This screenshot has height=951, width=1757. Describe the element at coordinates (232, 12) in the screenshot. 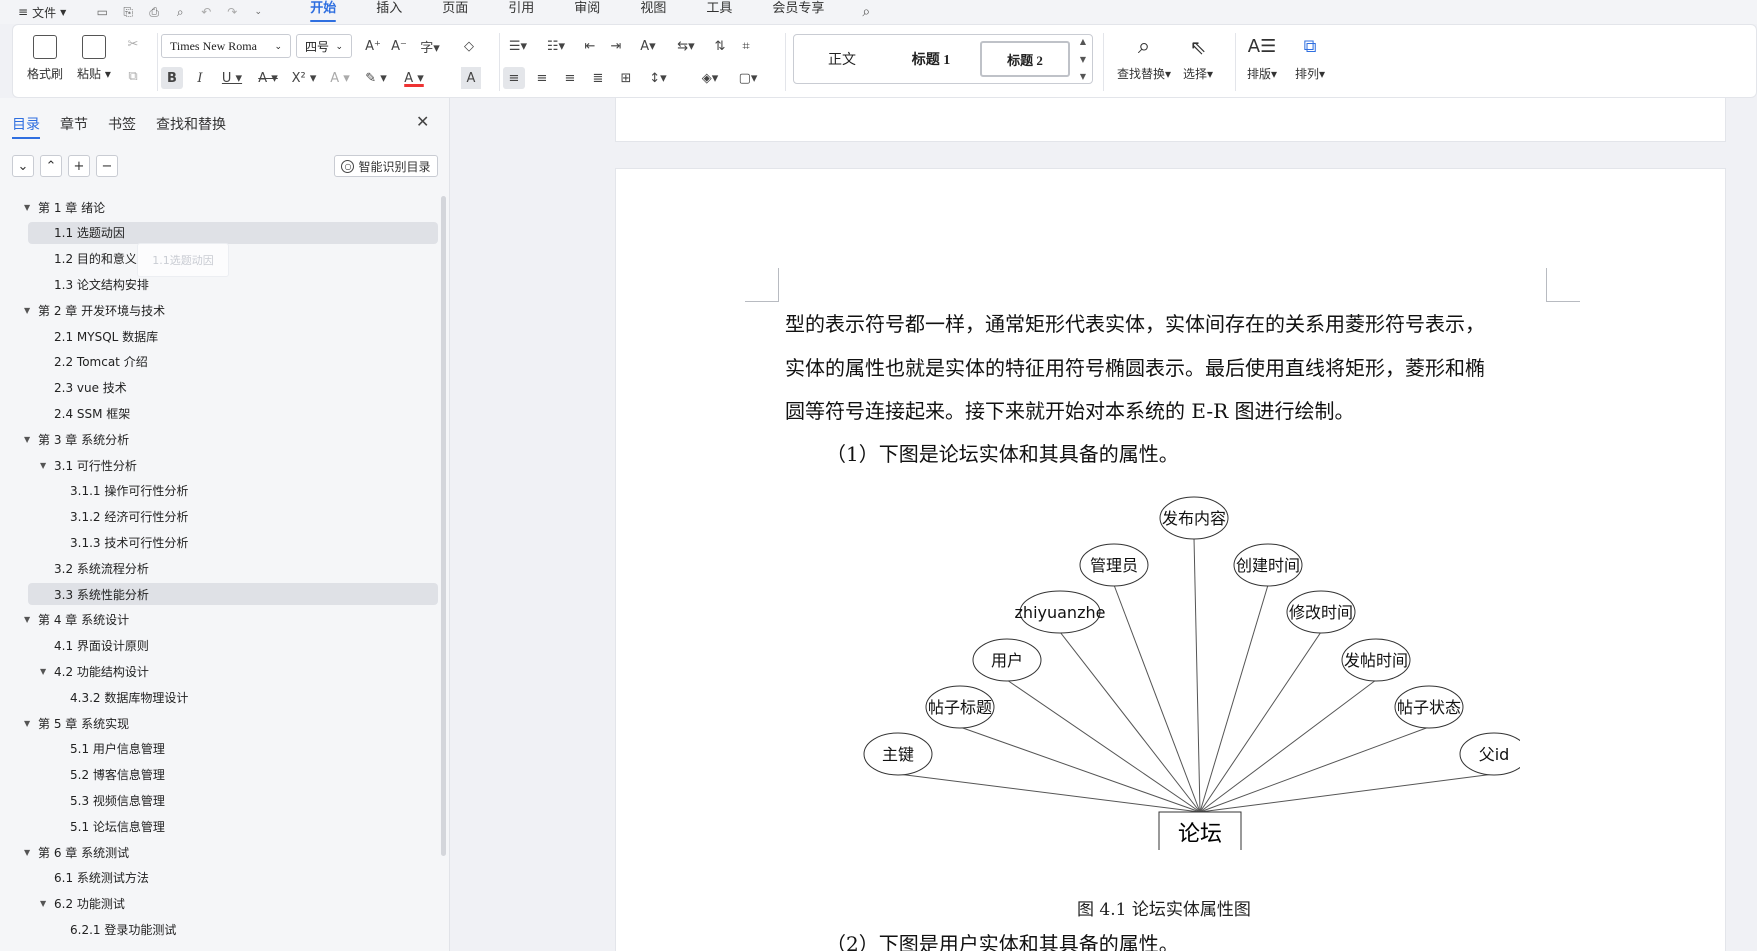

I see `redo-icon: ↷` at that location.